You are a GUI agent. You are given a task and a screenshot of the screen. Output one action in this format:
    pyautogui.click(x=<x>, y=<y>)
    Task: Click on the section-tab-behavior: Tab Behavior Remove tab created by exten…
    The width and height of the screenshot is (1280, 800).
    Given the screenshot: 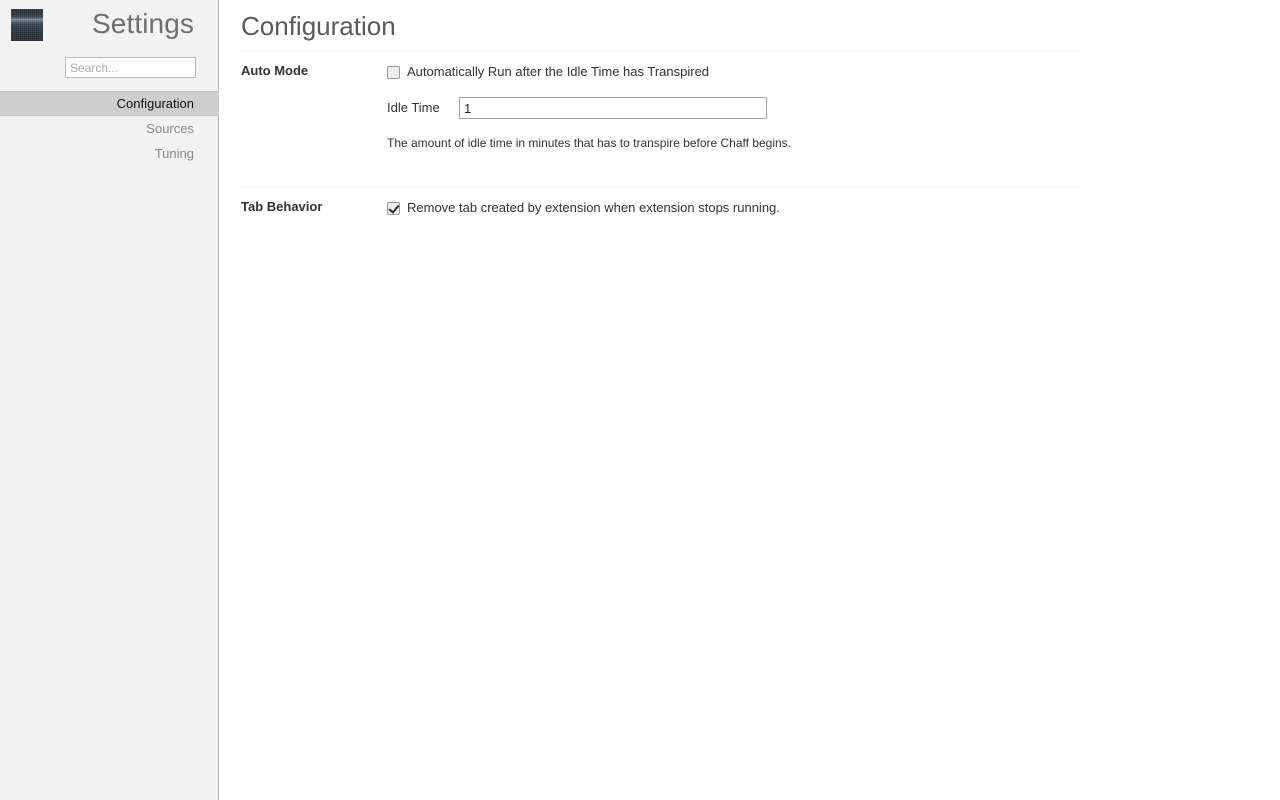 What is the action you would take?
    pyautogui.click(x=661, y=202)
    